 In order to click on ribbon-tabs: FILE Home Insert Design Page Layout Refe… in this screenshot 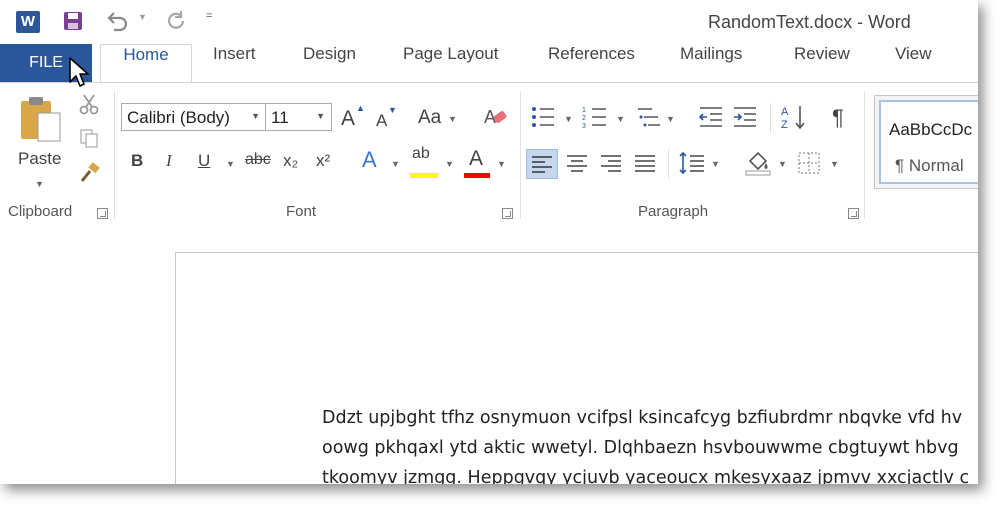, I will do `click(489, 64)`.